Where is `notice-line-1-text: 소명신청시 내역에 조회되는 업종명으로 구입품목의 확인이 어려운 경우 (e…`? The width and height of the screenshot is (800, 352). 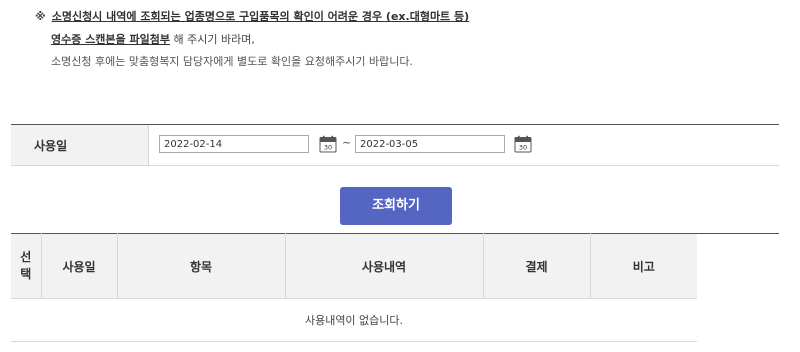
notice-line-1-text: 소명신청시 내역에 조회되는 업종명으로 구입품목의 확인이 어려운 경우 (e… is located at coordinates (260, 16).